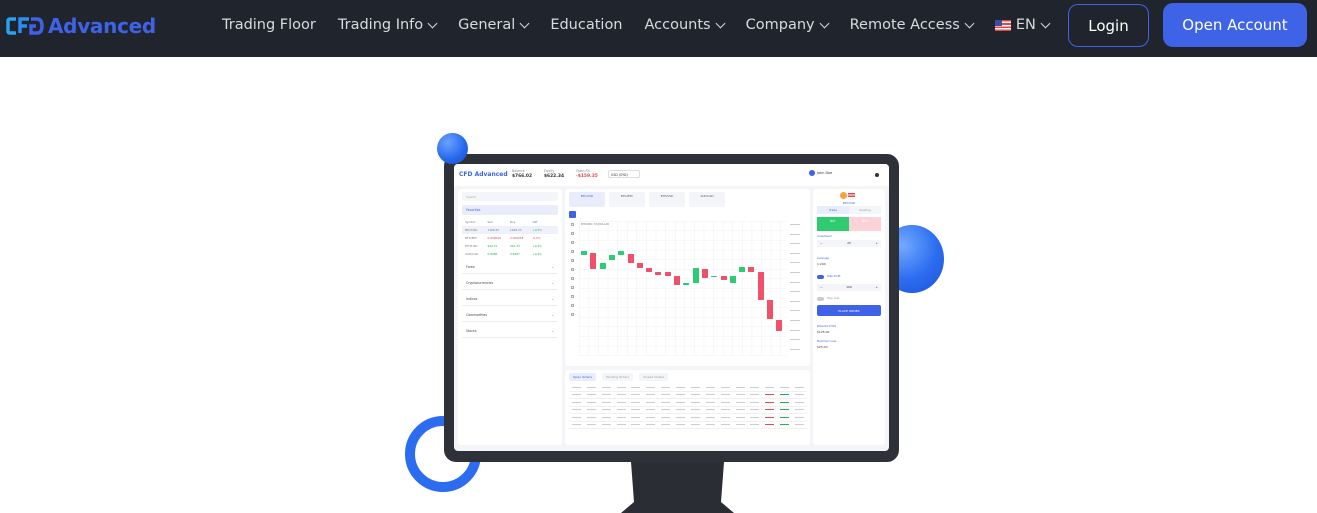 Image resolution: width=1317 pixels, height=513 pixels. I want to click on language-label: EN, so click(1025, 25).